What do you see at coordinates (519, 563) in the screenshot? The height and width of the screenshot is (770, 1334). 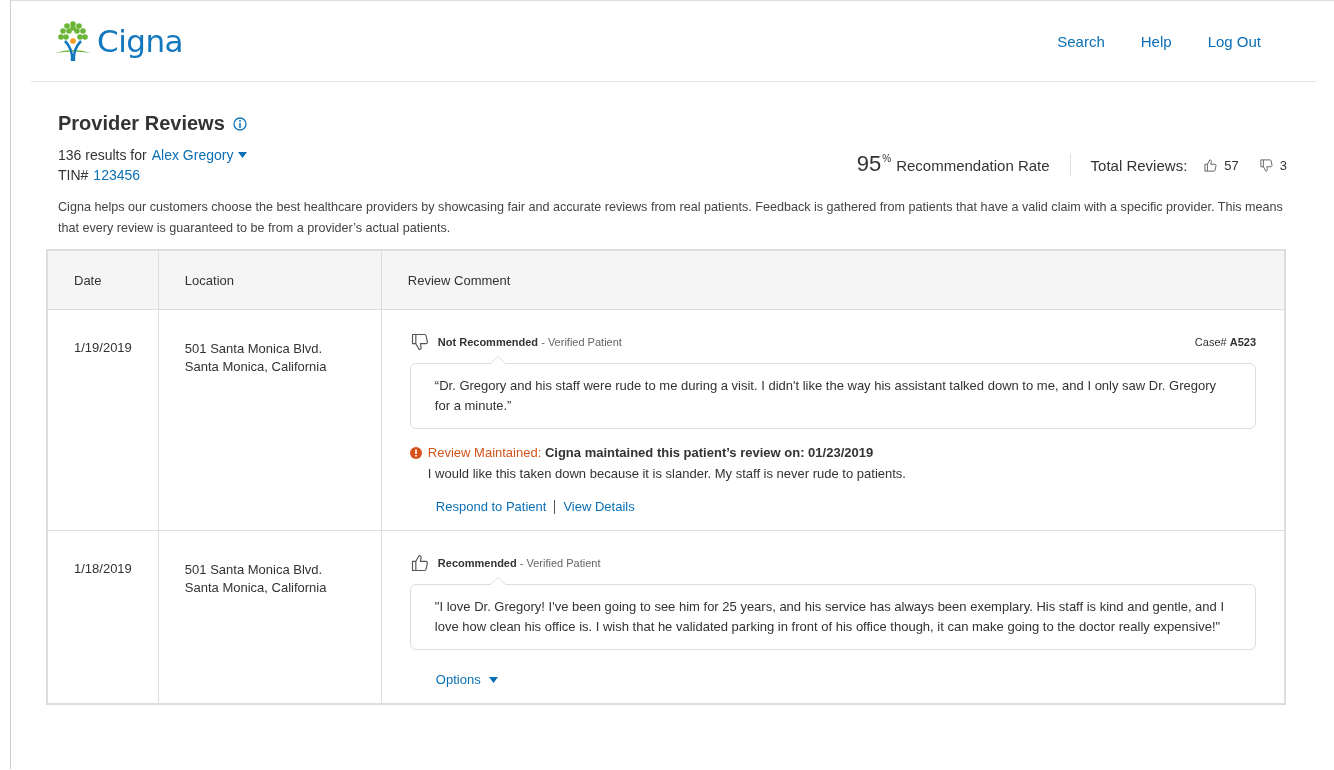 I see `verdict-label: Recommended - Verified Patient` at bounding box center [519, 563].